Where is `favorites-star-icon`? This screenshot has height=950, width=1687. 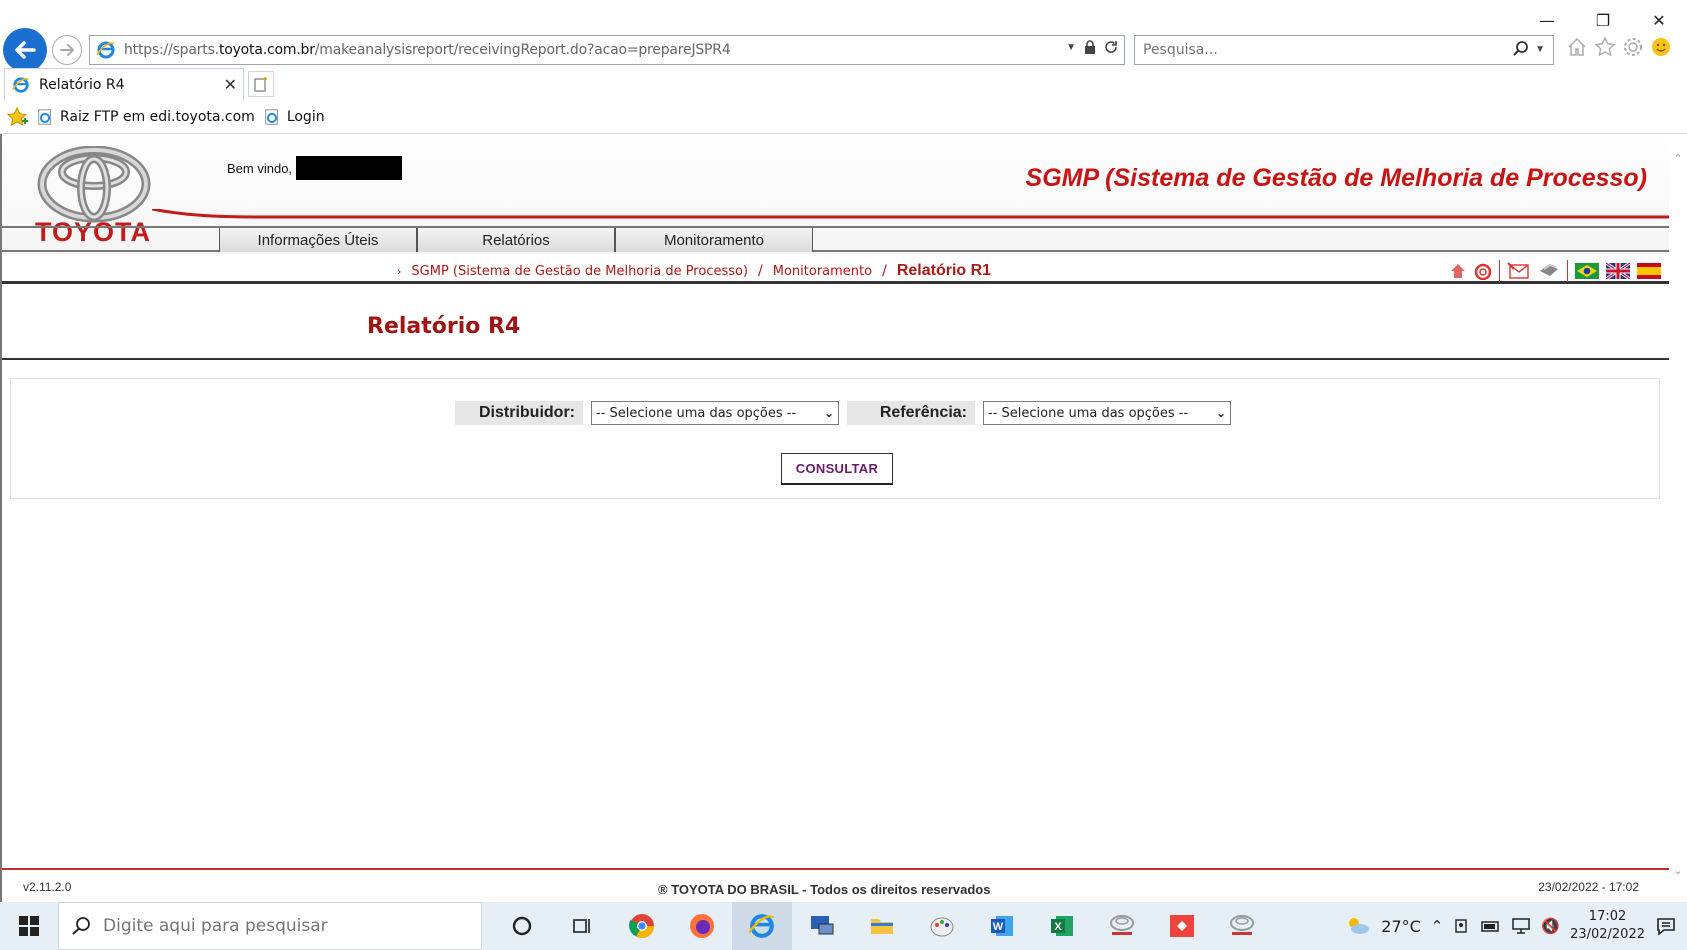
favorites-star-icon is located at coordinates (1605, 47).